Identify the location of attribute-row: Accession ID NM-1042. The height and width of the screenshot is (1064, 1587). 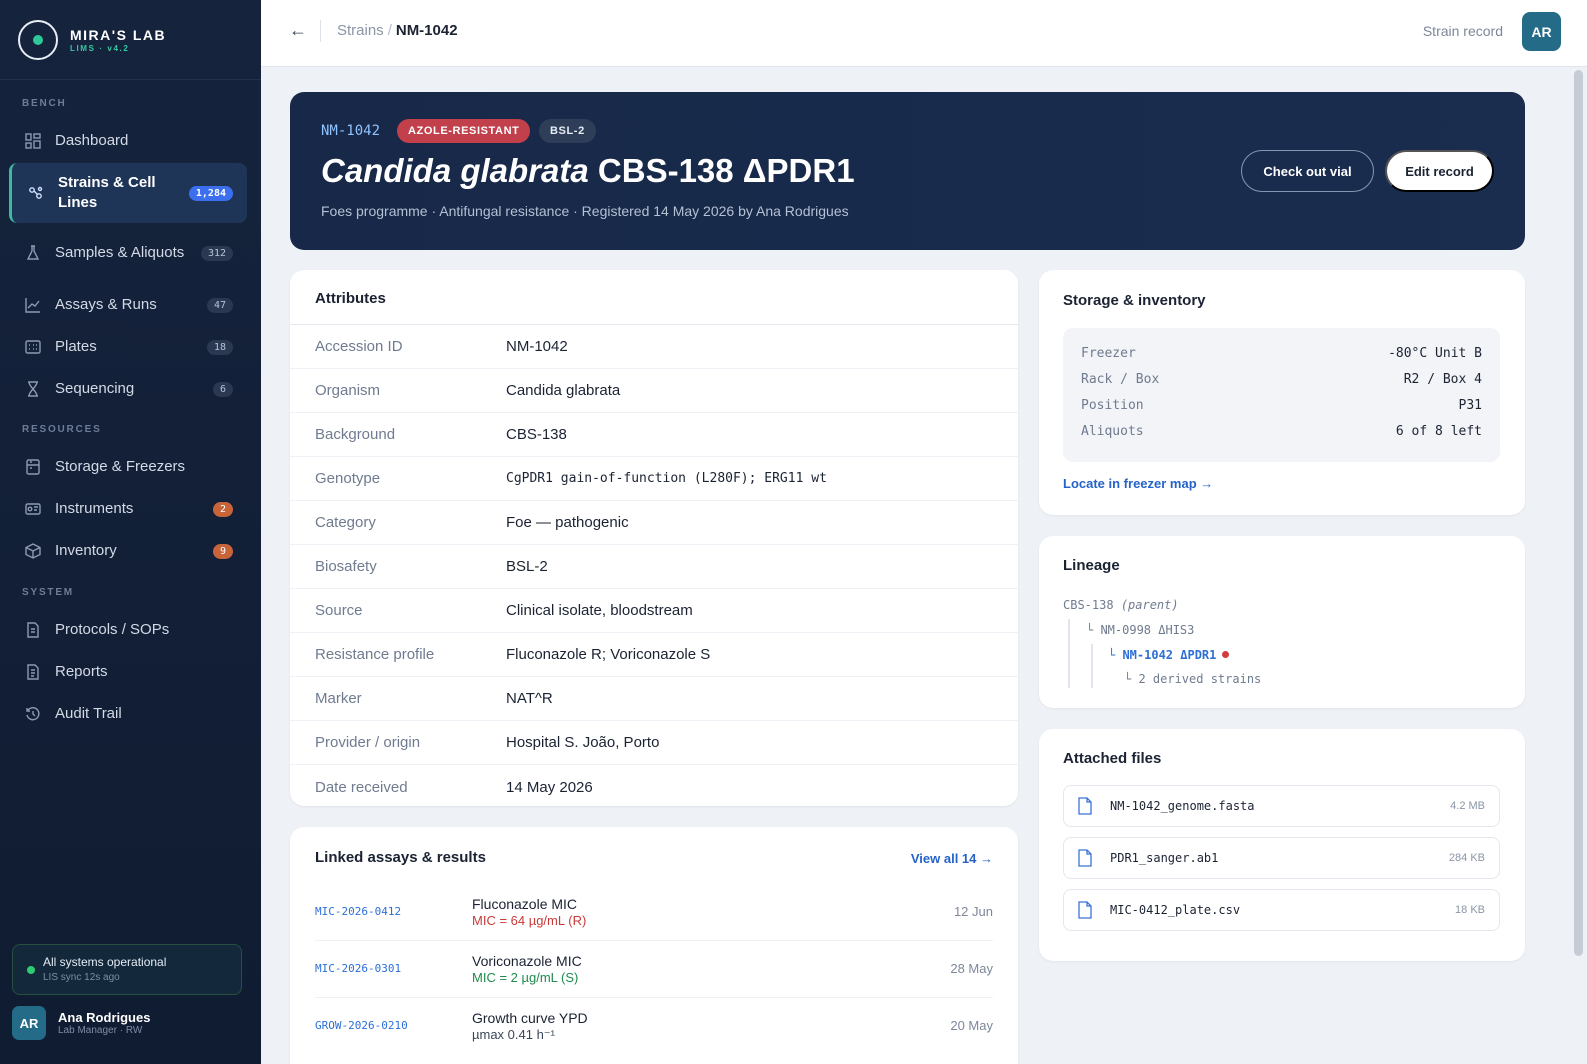
(654, 347).